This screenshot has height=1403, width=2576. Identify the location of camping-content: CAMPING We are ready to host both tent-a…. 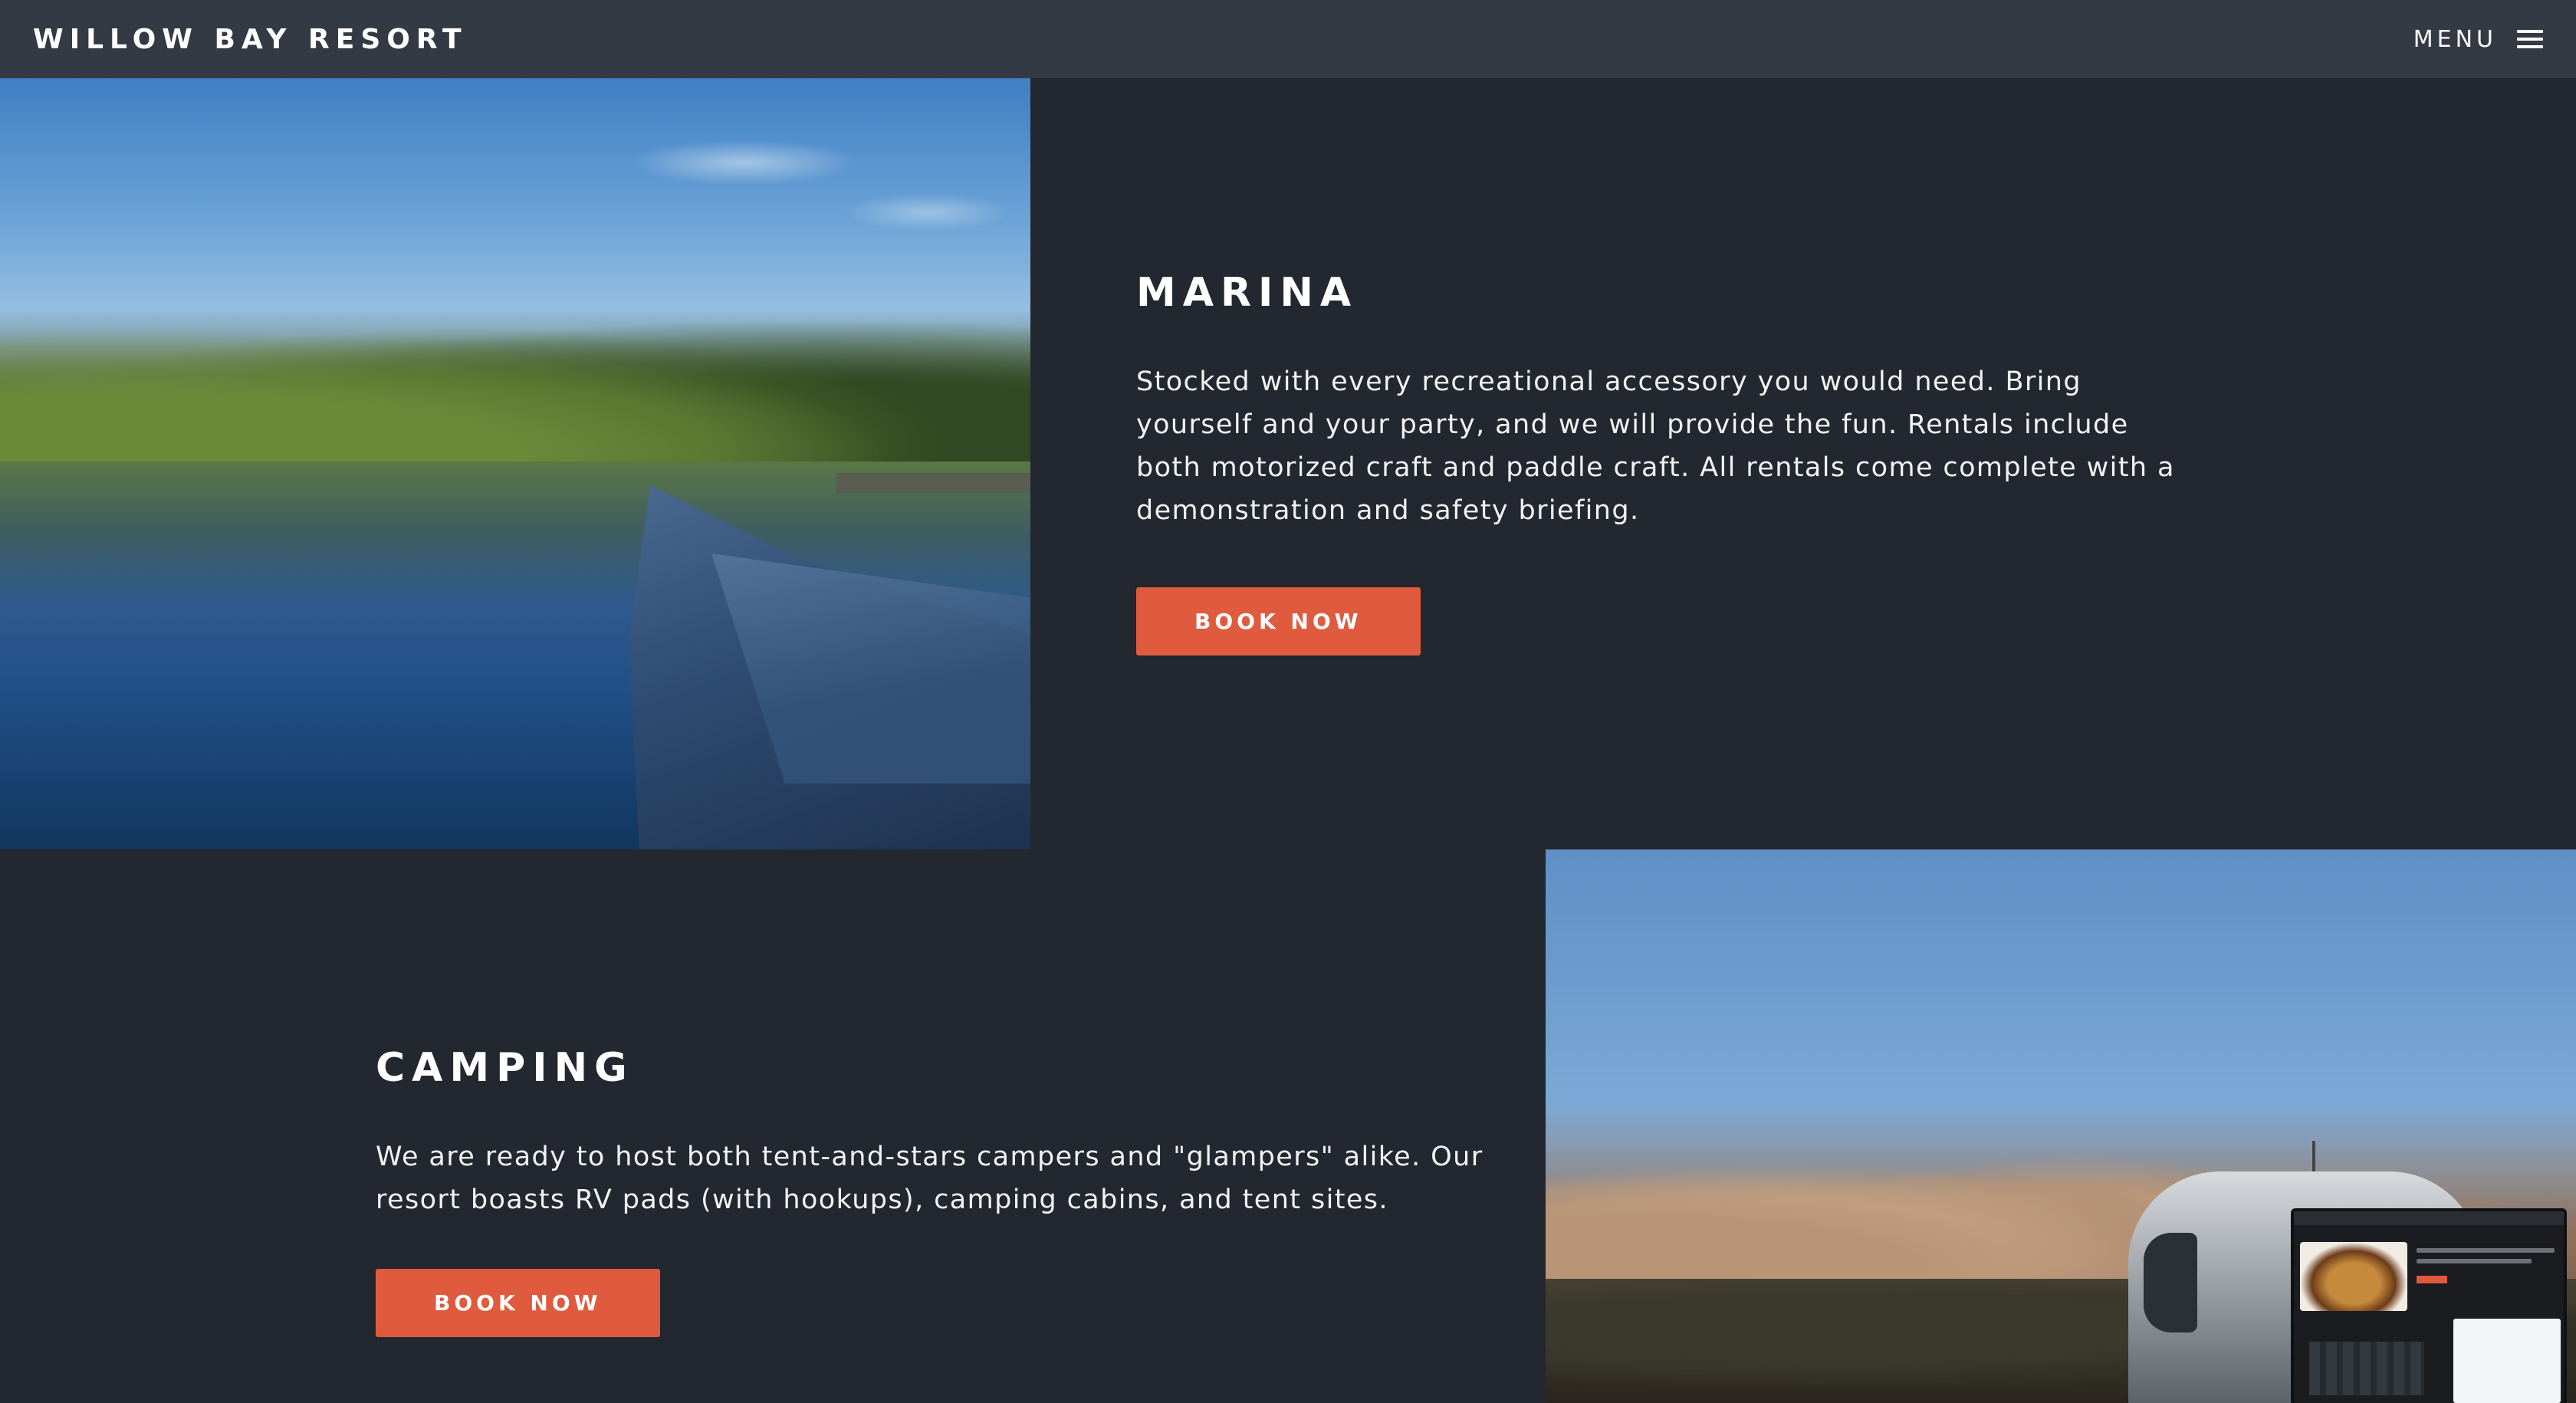
(935, 1191).